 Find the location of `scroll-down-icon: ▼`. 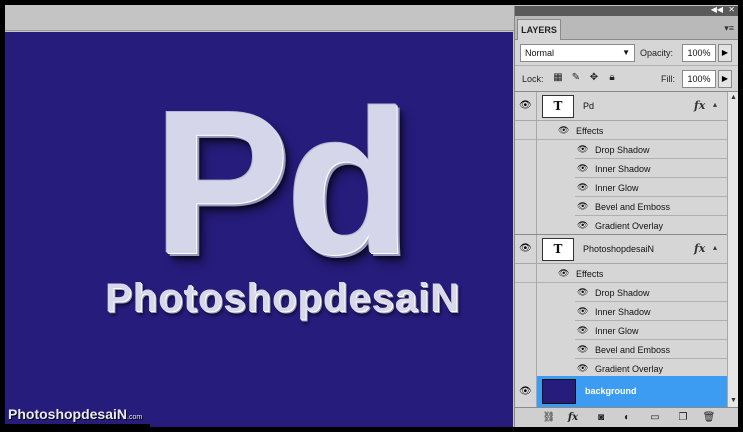

scroll-down-icon: ▼ is located at coordinates (733, 401).